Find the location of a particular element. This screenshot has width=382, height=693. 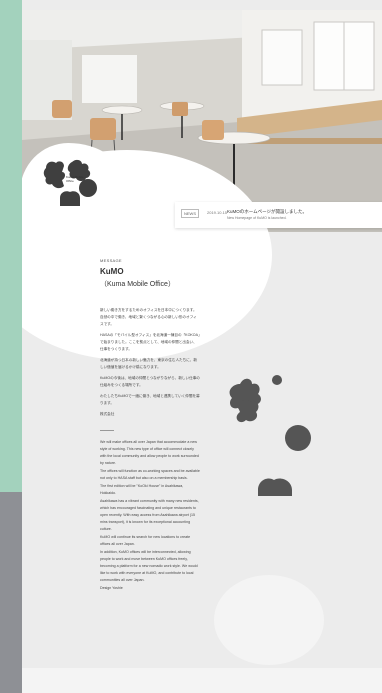

decorative-blob-bottom is located at coordinates (269, 620).